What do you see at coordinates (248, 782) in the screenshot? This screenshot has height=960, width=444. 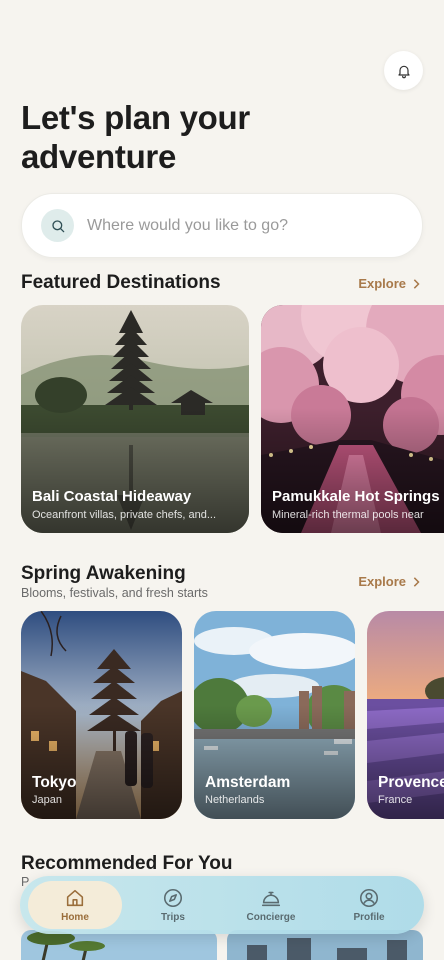 I see `card-title: Amsterdam` at bounding box center [248, 782].